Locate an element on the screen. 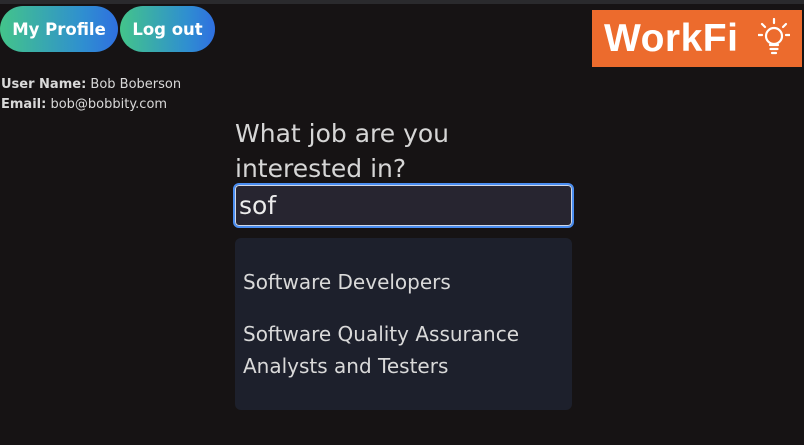 This screenshot has height=445, width=804. workfi-logo: WorkFi is located at coordinates (697, 38).